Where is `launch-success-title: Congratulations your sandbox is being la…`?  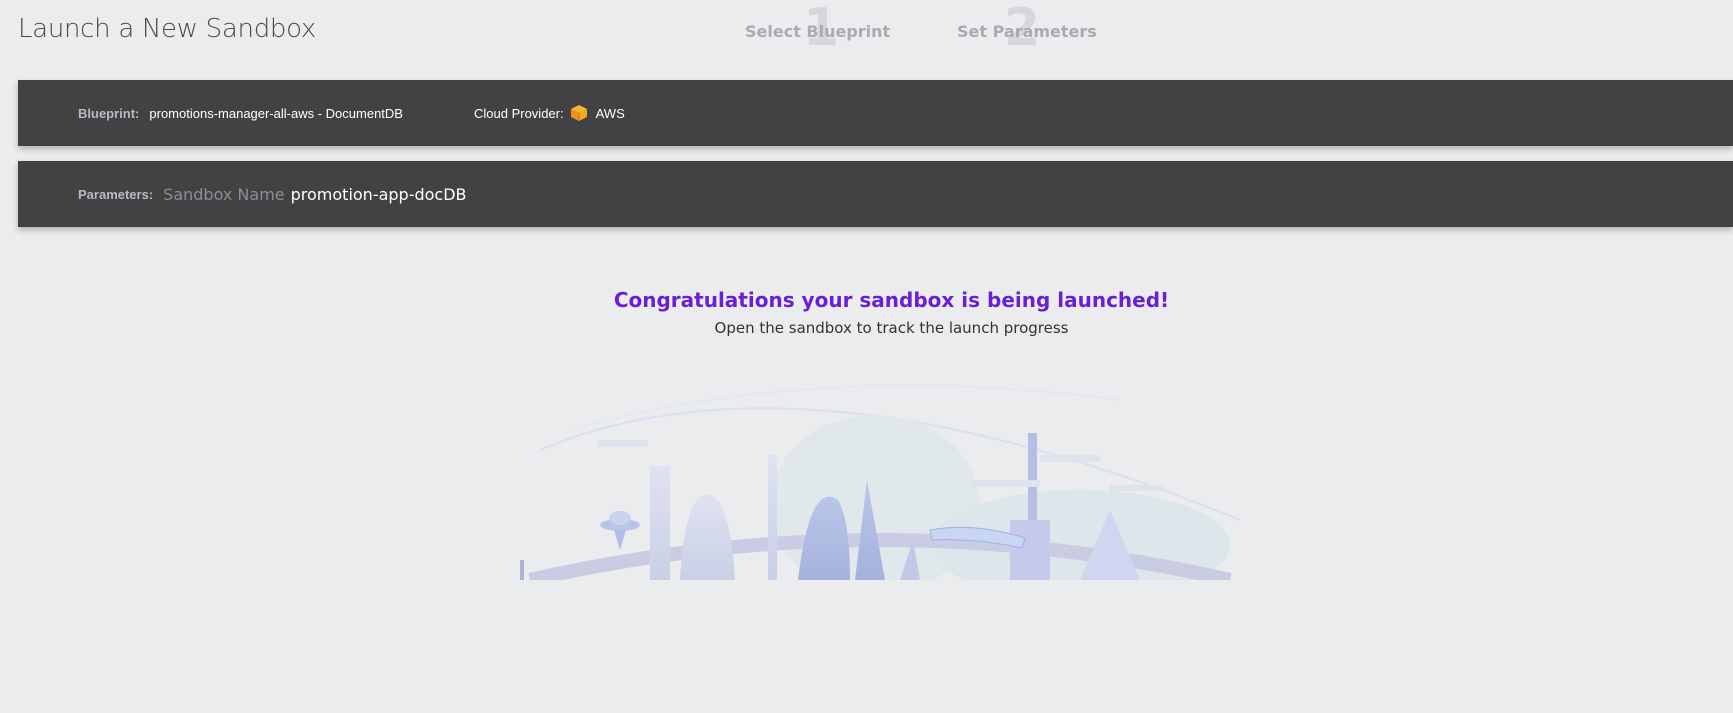 launch-success-title: Congratulations your sandbox is being la… is located at coordinates (891, 300).